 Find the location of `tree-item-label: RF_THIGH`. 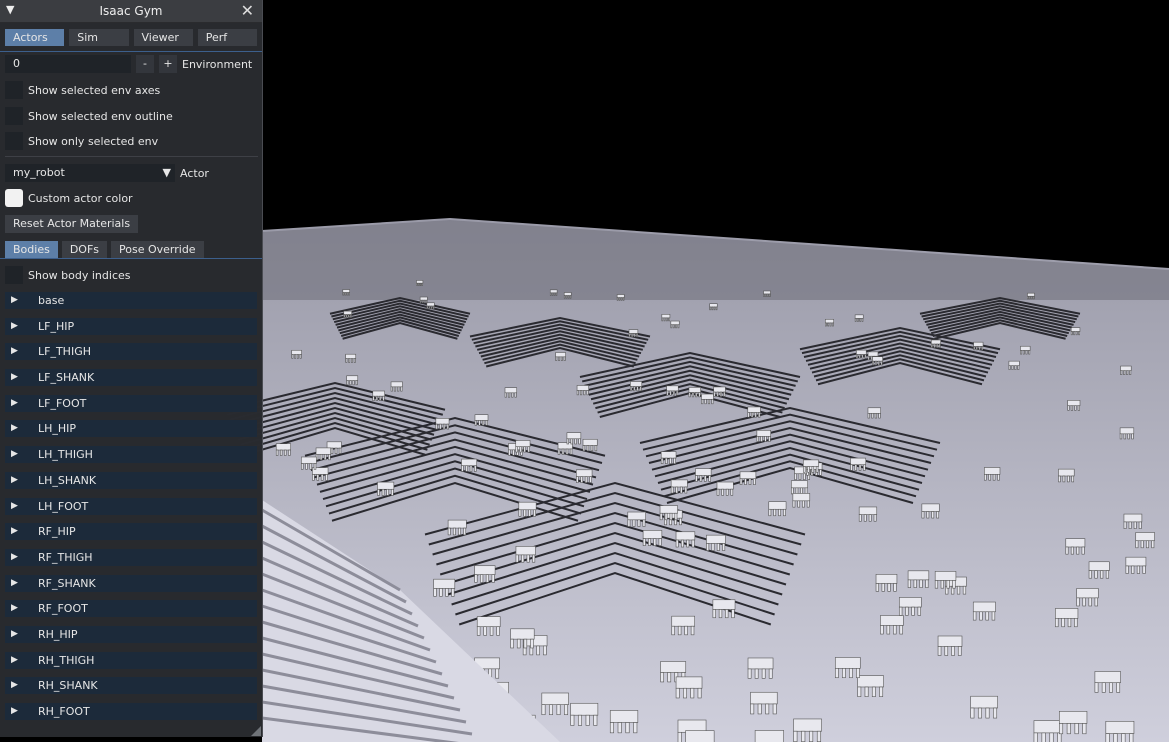

tree-item-label: RF_THIGH is located at coordinates (65, 557).